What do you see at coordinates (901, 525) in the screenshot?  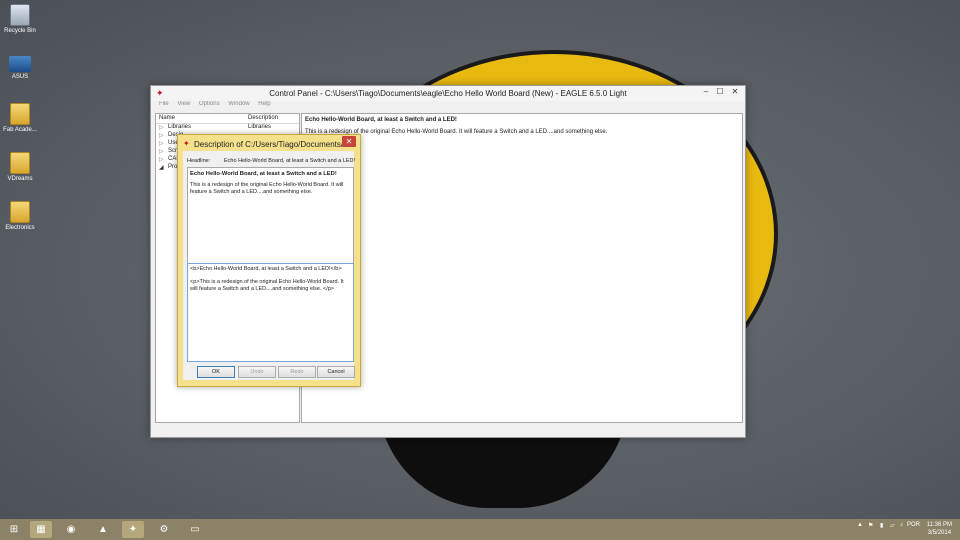 I see `volume-icon: ♪` at bounding box center [901, 525].